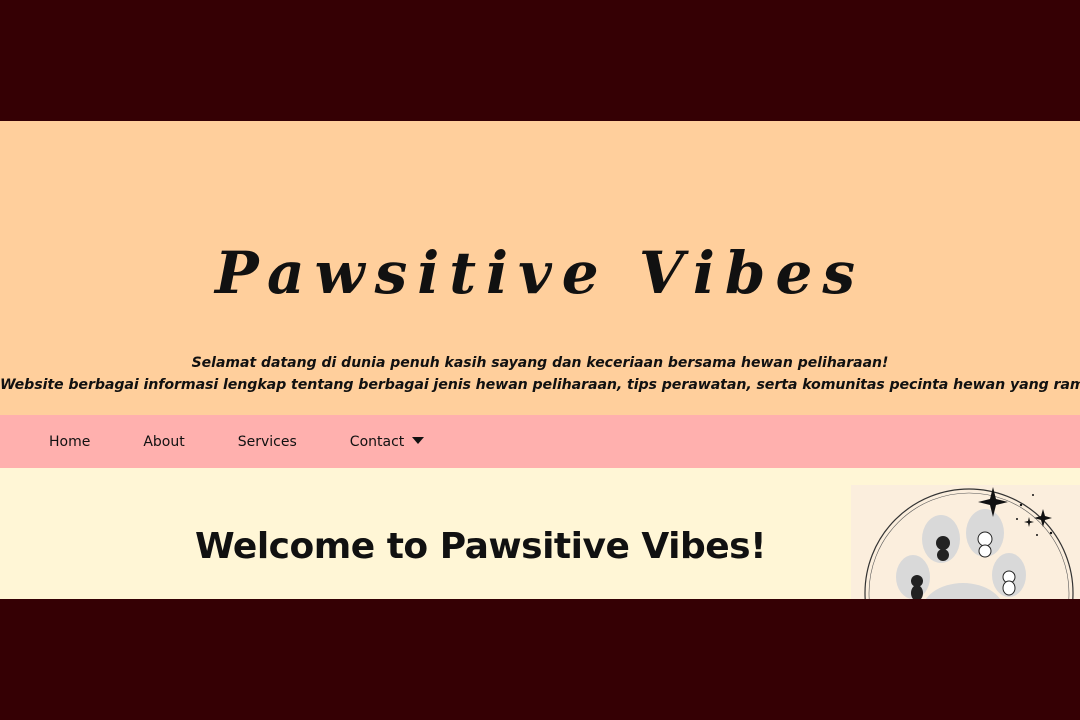 The image size is (1080, 720). What do you see at coordinates (377, 441) in the screenshot?
I see `nav-contact-label: Contact` at bounding box center [377, 441].